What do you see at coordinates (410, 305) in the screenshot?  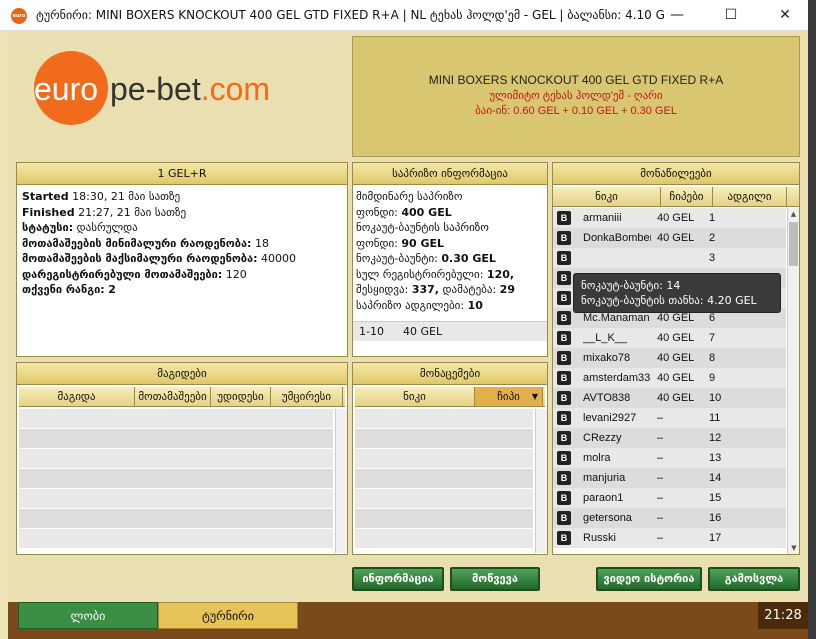 I see `paid-places-label: საპრიზო ადგილები:` at bounding box center [410, 305].